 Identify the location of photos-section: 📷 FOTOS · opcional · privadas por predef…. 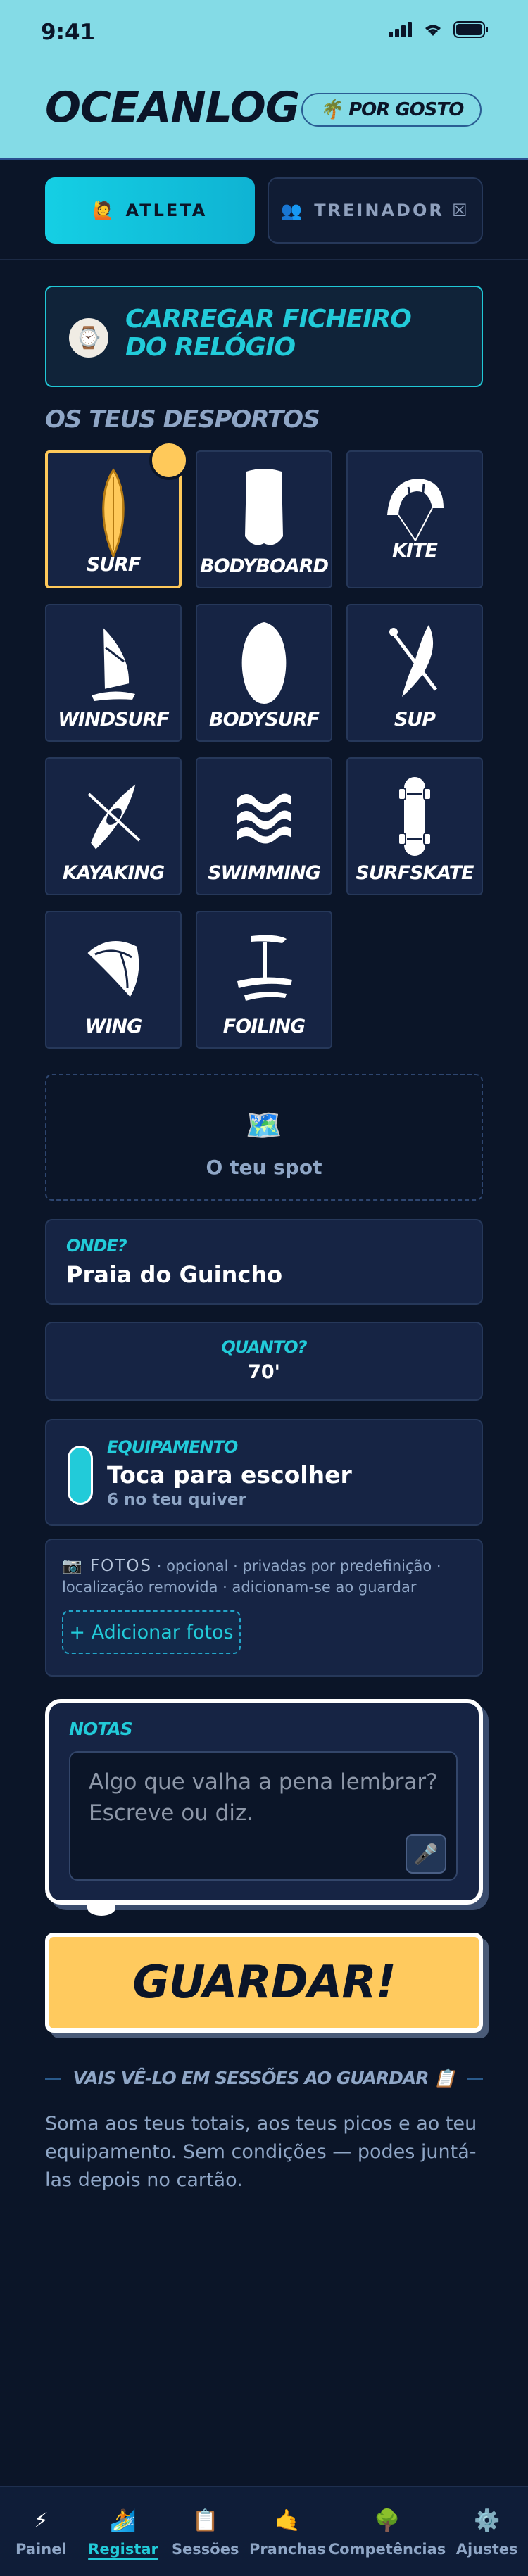
(264, 1608).